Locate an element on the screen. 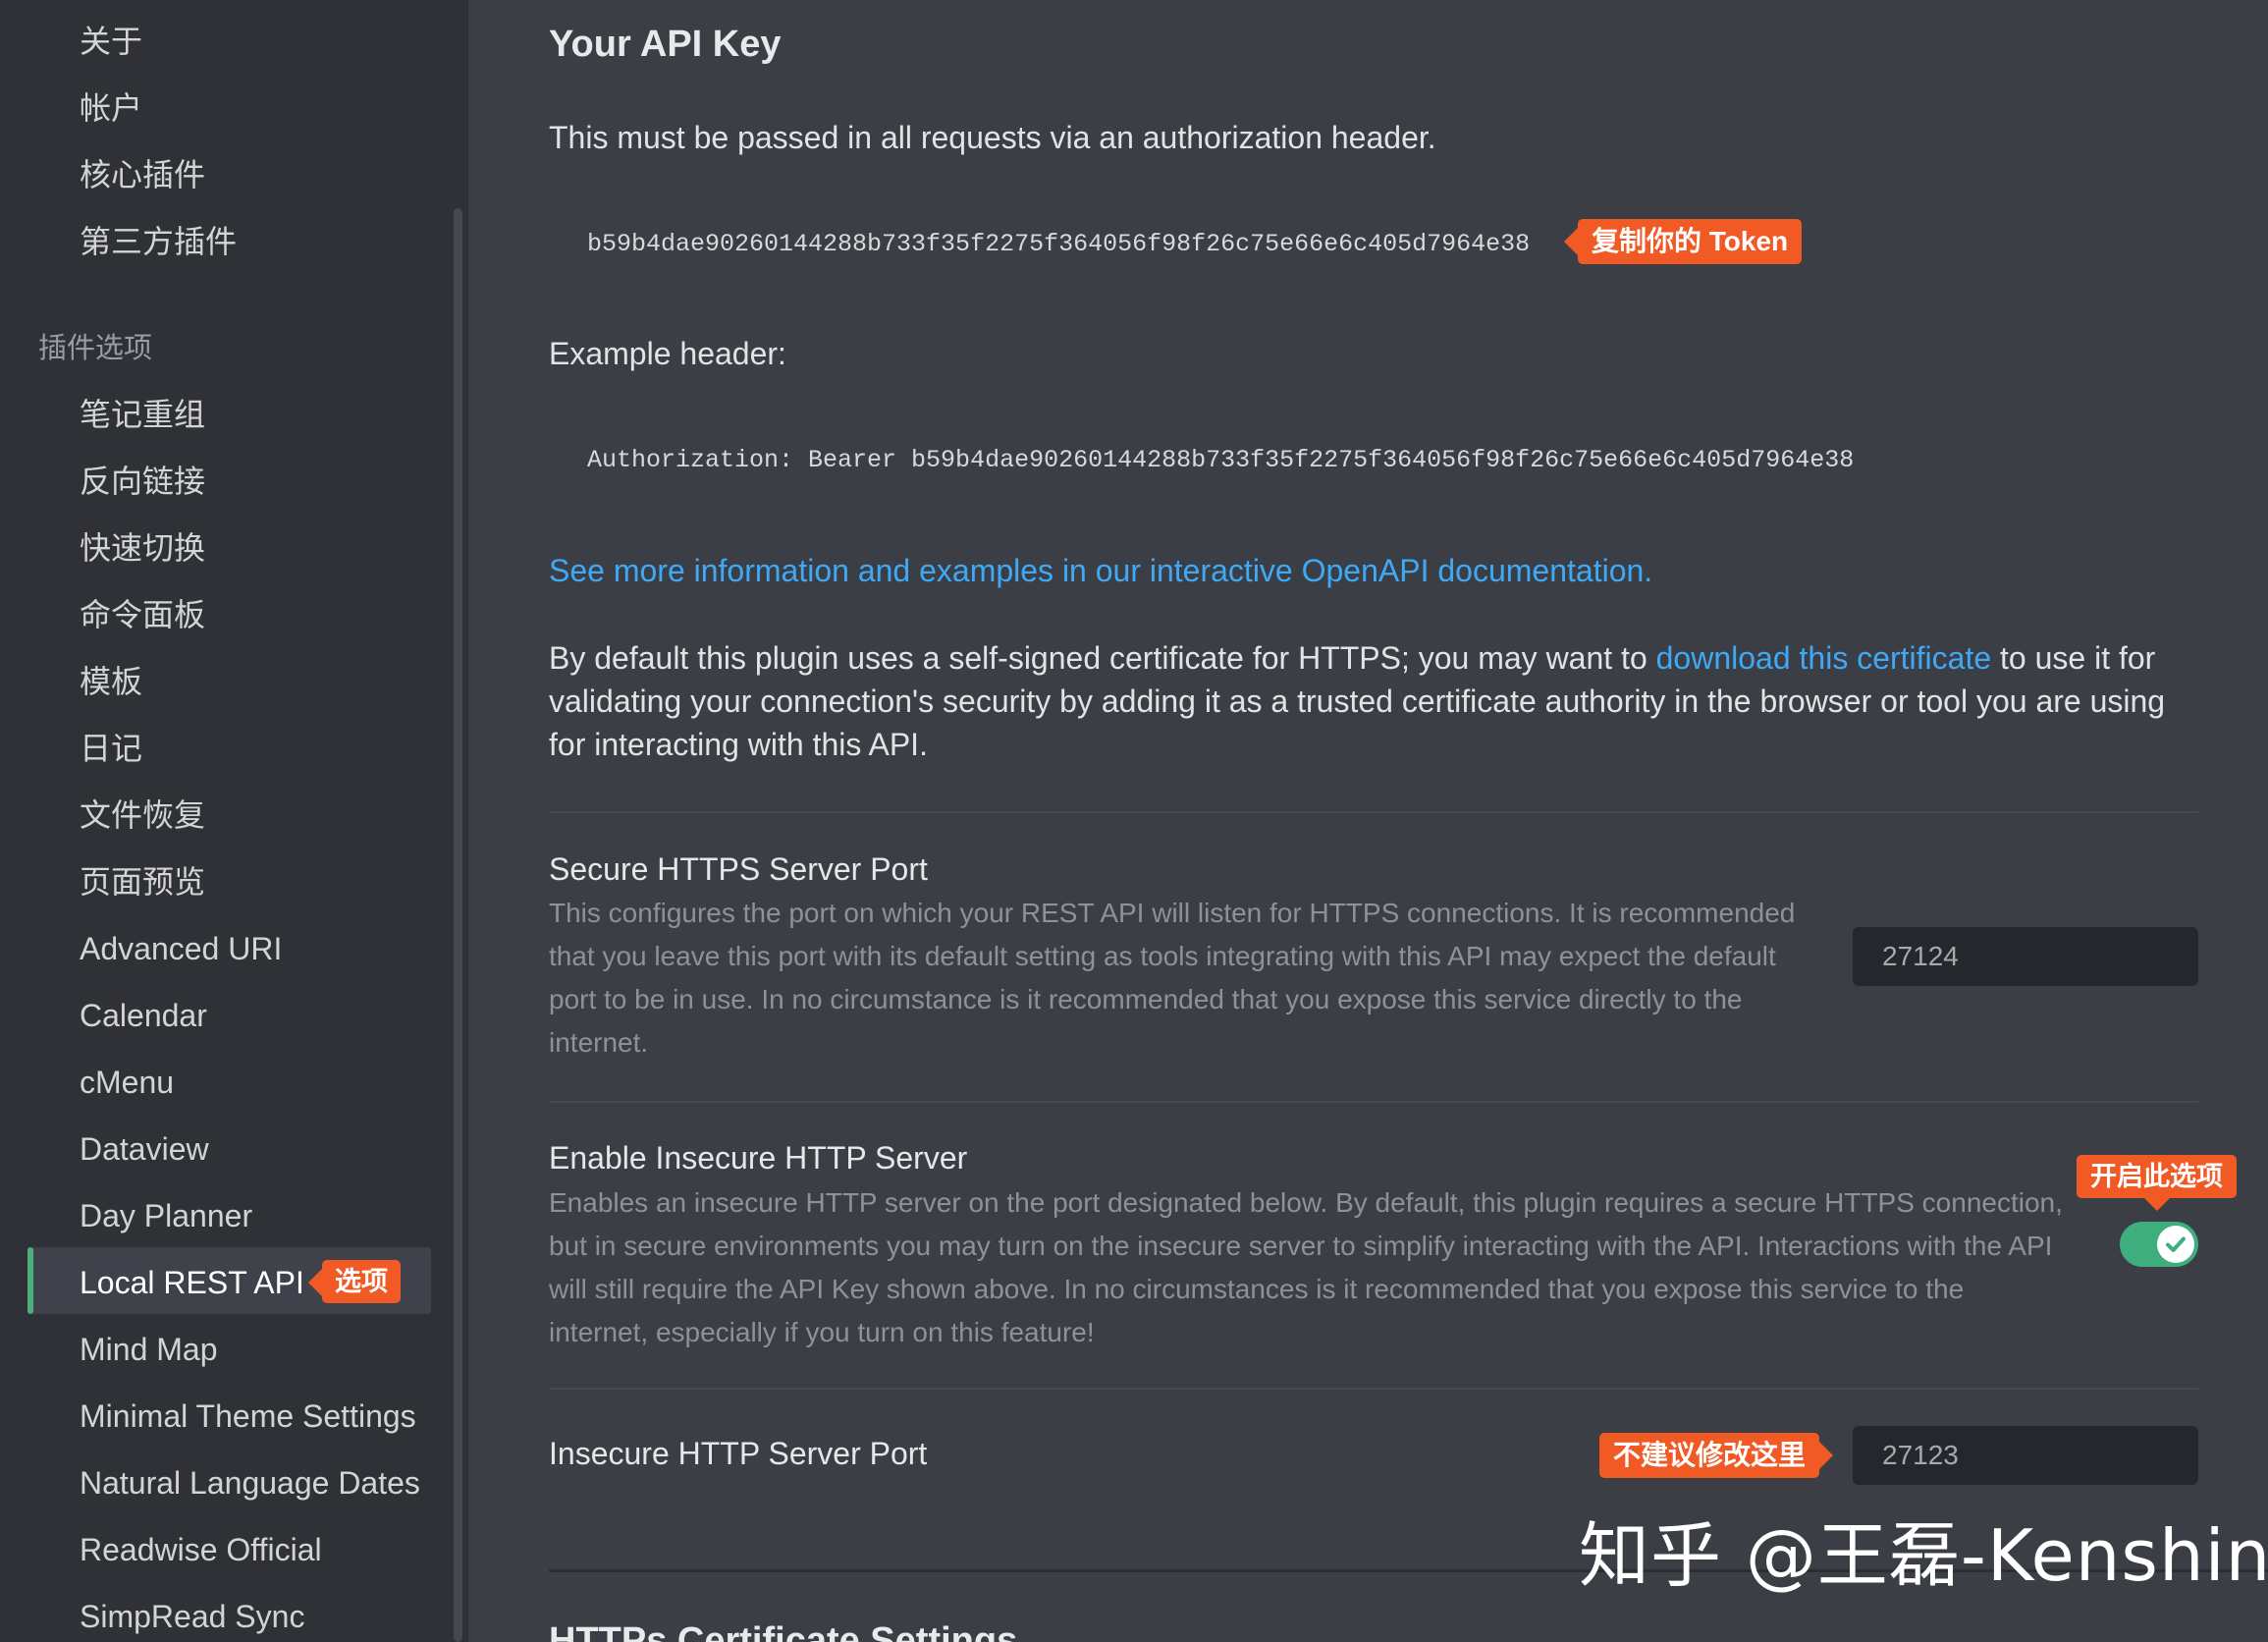 The width and height of the screenshot is (2268, 1642). zhihu-watermark: 知乎 @王磊-Kenshin is located at coordinates (1923, 1556).